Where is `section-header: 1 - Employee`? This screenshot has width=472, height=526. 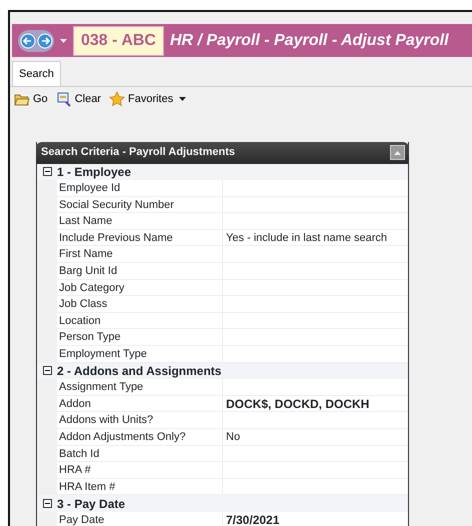 section-header: 1 - Employee is located at coordinates (222, 172).